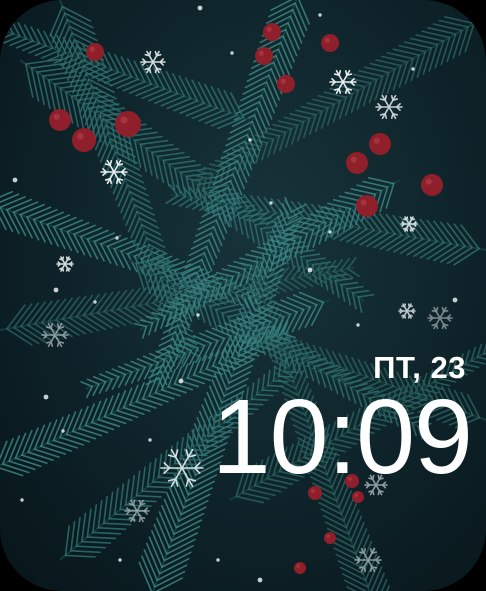  Describe the element at coordinates (342, 437) in the screenshot. I see `time-display: 10:09` at that location.